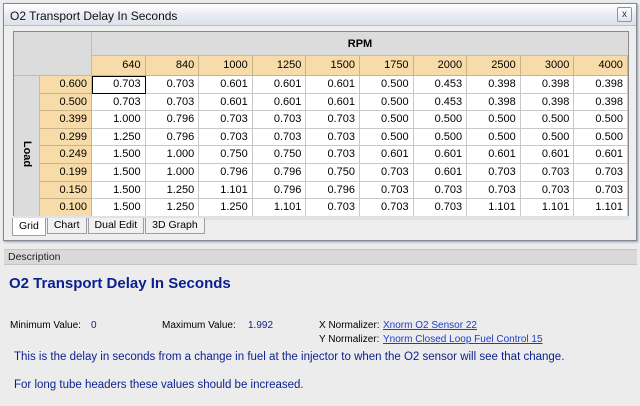 The width and height of the screenshot is (640, 406). What do you see at coordinates (119, 66) in the screenshot?
I see `column-header: 640` at bounding box center [119, 66].